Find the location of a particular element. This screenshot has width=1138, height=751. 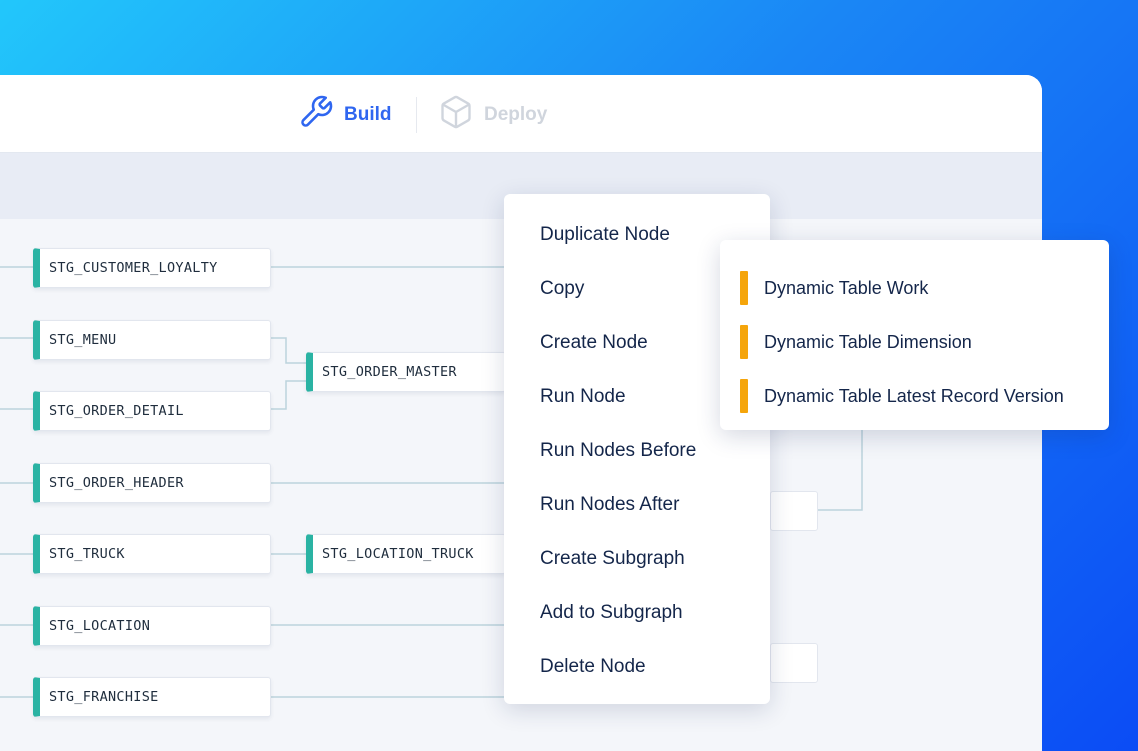

node-stg-franchise: STG_FRANCHISE is located at coordinates (152, 697).